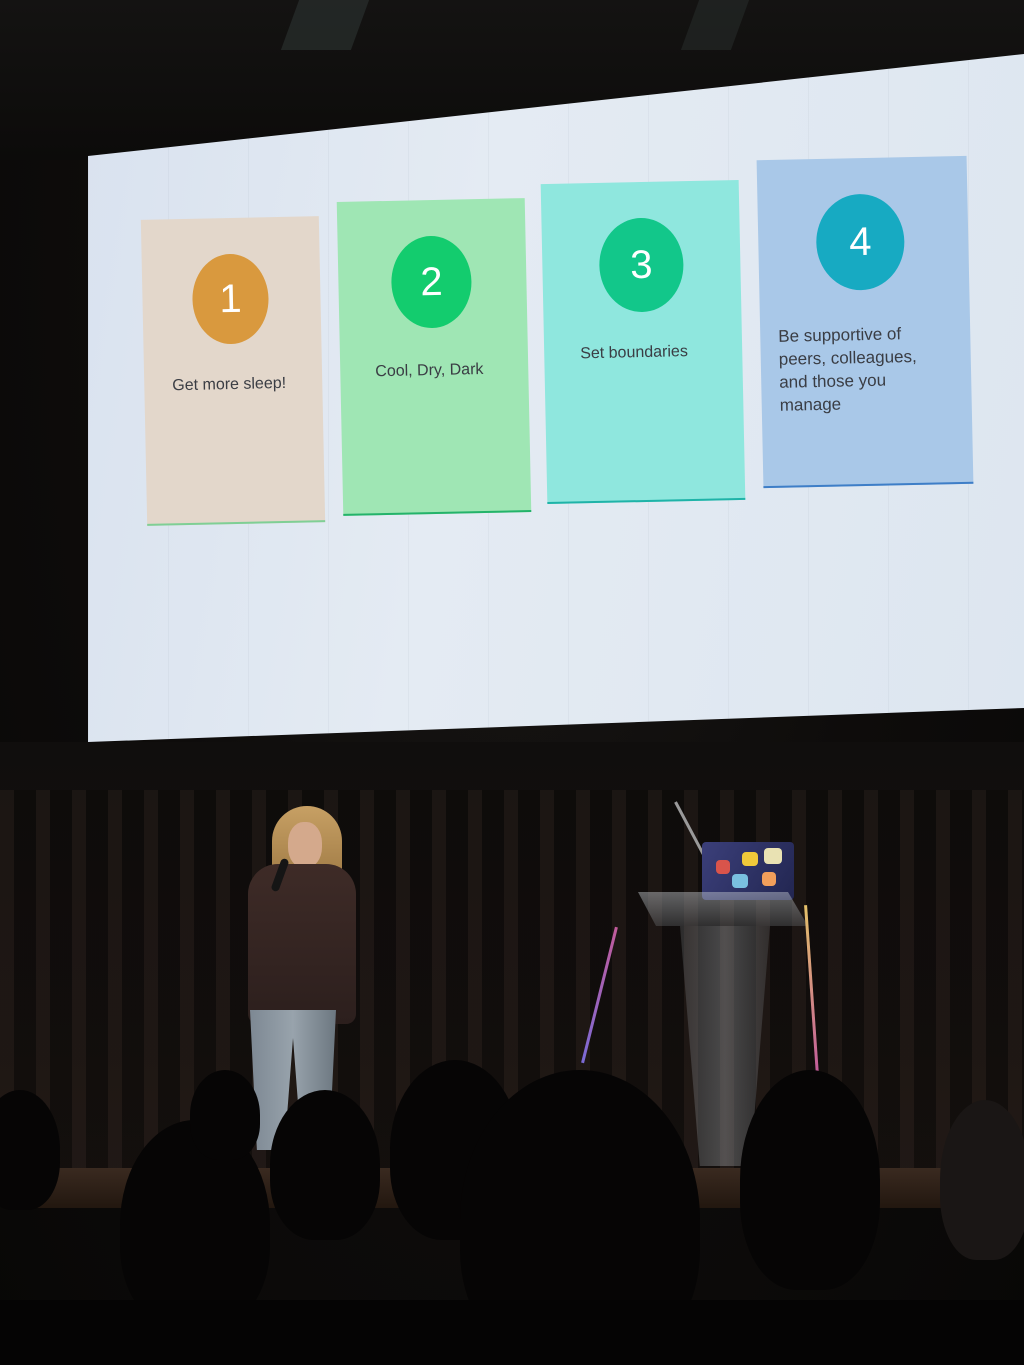 The width and height of the screenshot is (1024, 1365). Describe the element at coordinates (230, 299) in the screenshot. I see `number-badge: 1` at that location.